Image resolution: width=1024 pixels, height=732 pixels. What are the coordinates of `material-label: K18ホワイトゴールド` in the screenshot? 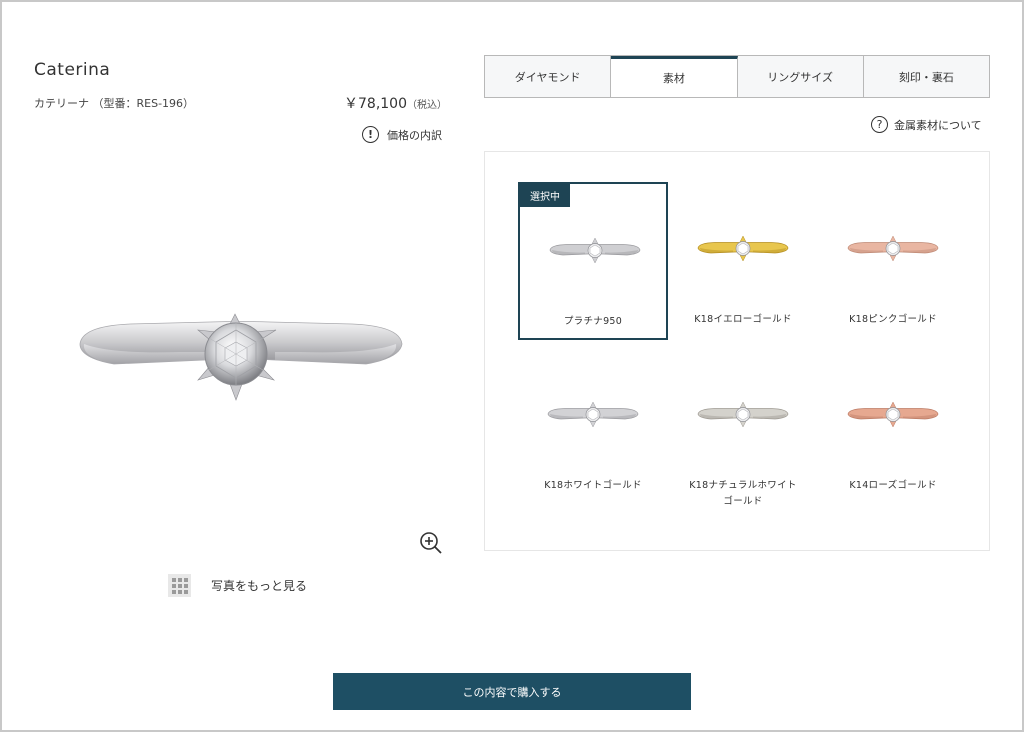 It's located at (593, 485).